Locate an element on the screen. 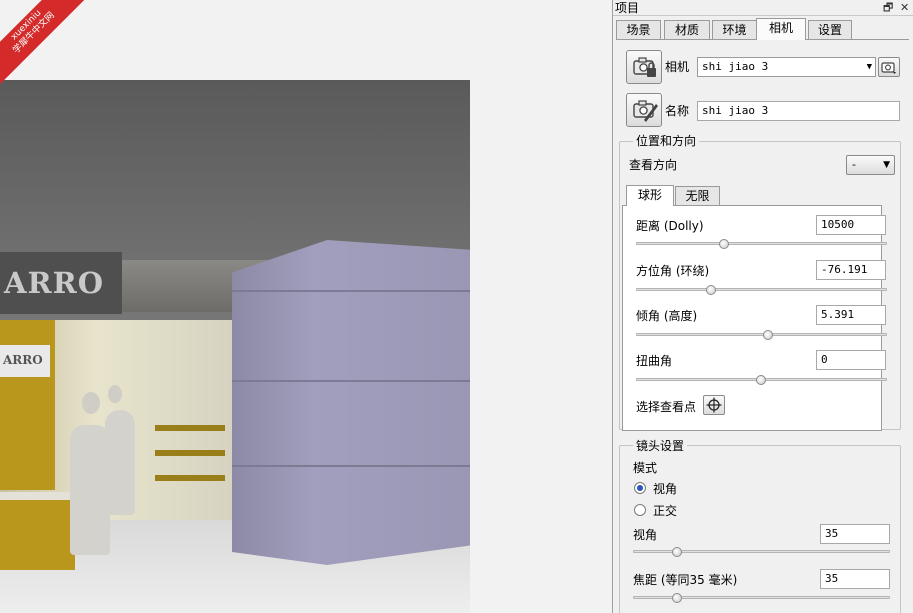 This screenshot has height=613, width=913. pick-lookat-button is located at coordinates (714, 405).